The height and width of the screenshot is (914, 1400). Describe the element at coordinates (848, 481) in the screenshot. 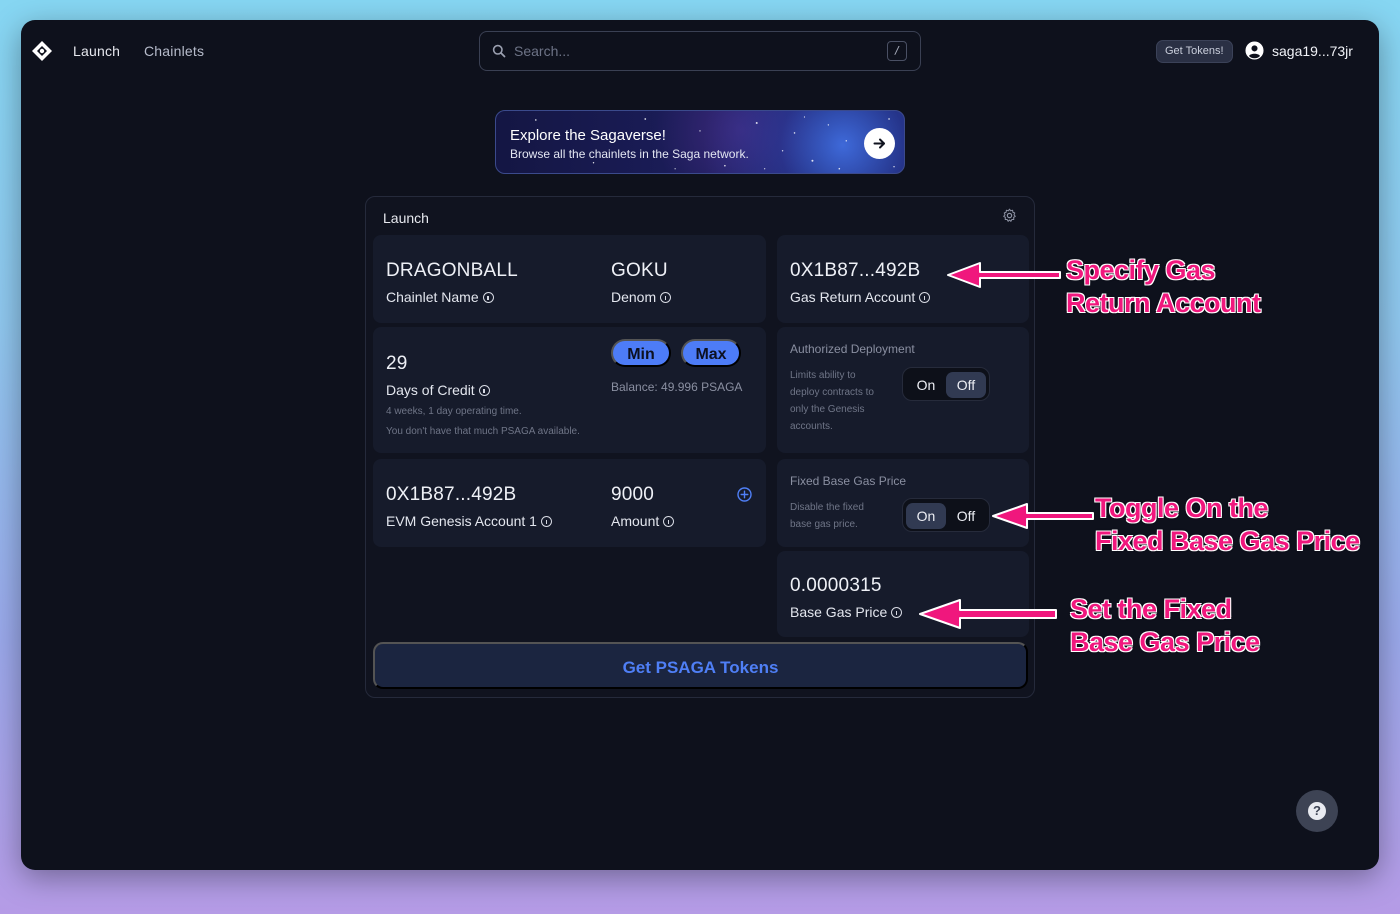

I see `fixed-gas-title: Fixed Base Gas Price` at that location.